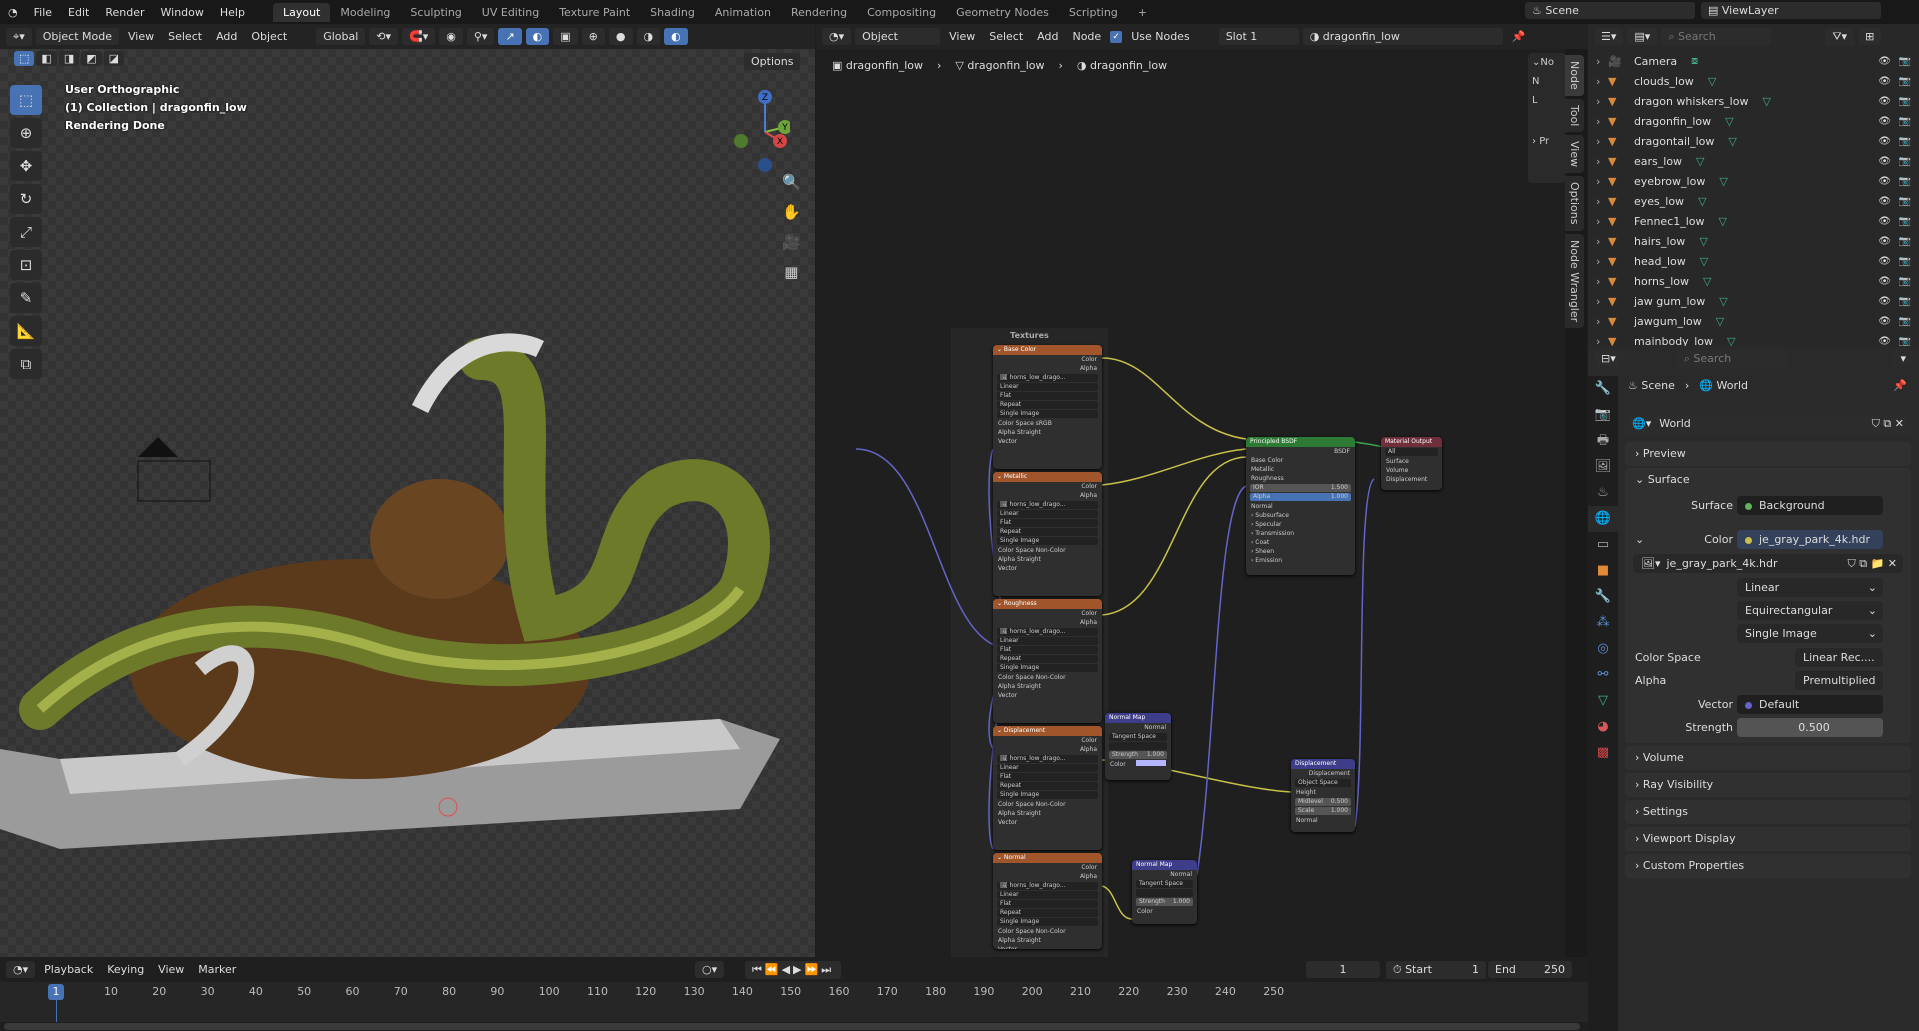 The width and height of the screenshot is (1919, 1031). Describe the element at coordinates (1603, 597) in the screenshot. I see `modifier-tab-icon: 🔧` at that location.